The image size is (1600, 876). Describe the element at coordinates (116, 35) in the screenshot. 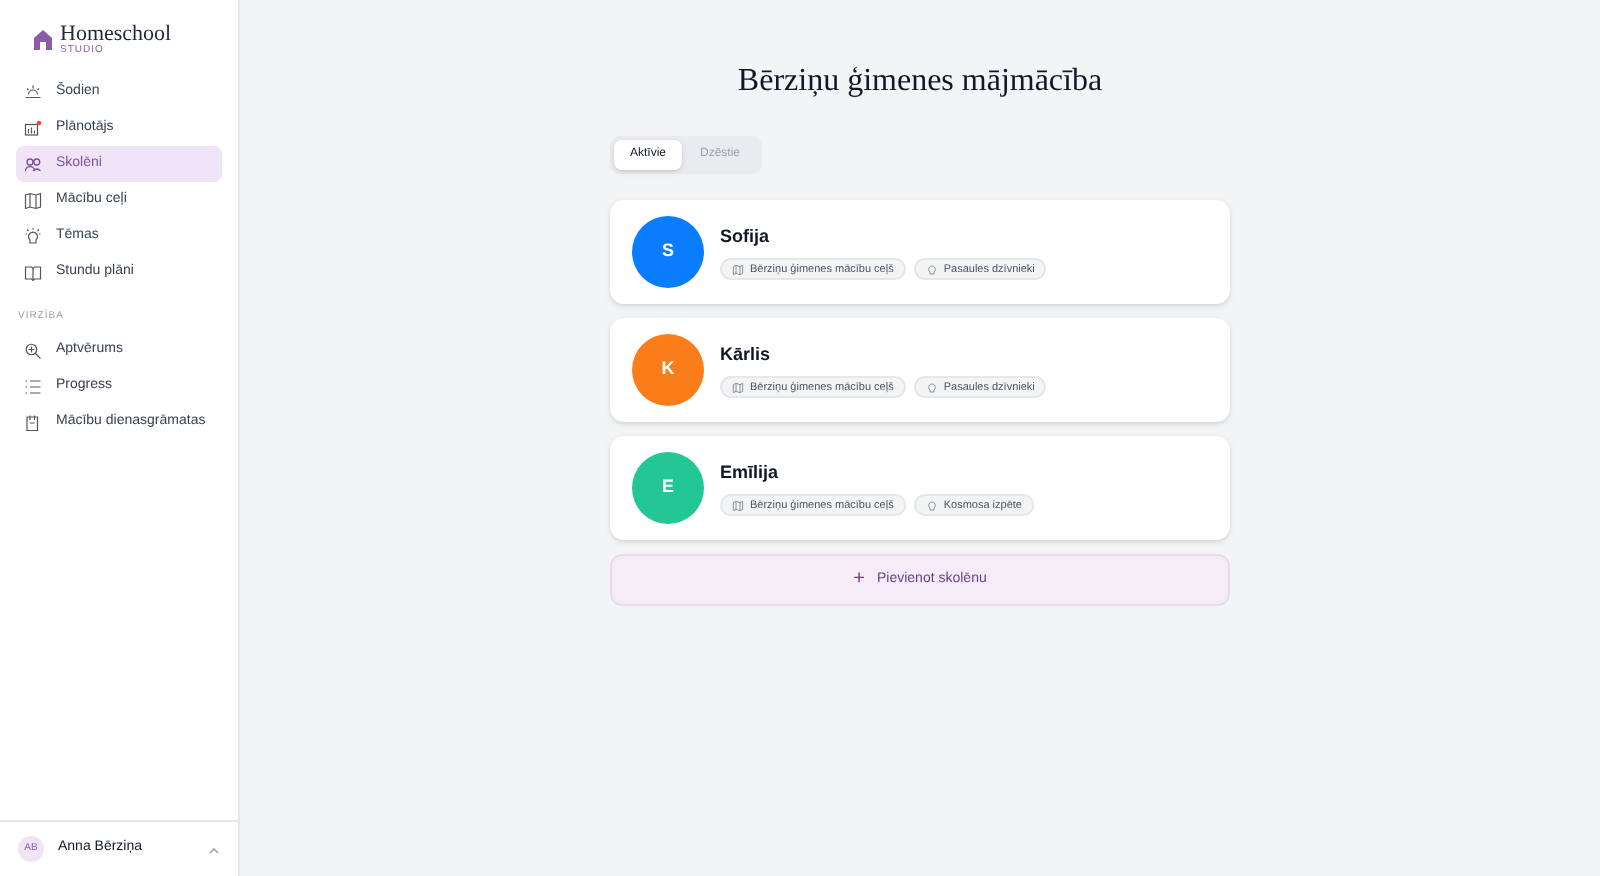

I see `logo-text: Homeschool` at that location.